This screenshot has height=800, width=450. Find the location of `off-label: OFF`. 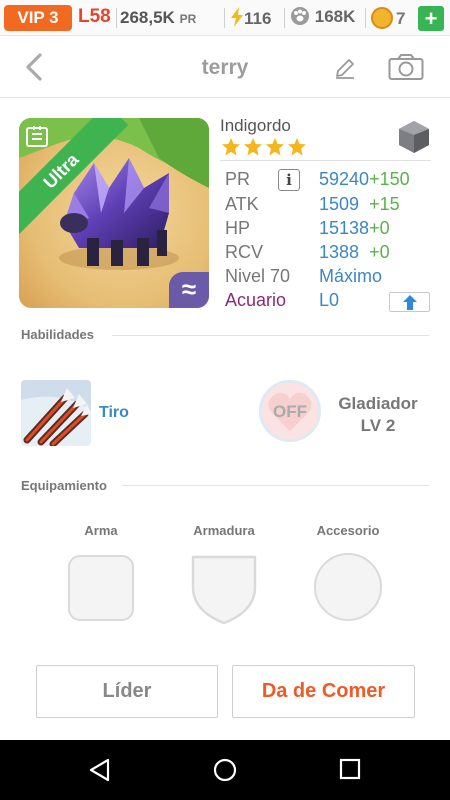

off-label: OFF is located at coordinates (290, 411).